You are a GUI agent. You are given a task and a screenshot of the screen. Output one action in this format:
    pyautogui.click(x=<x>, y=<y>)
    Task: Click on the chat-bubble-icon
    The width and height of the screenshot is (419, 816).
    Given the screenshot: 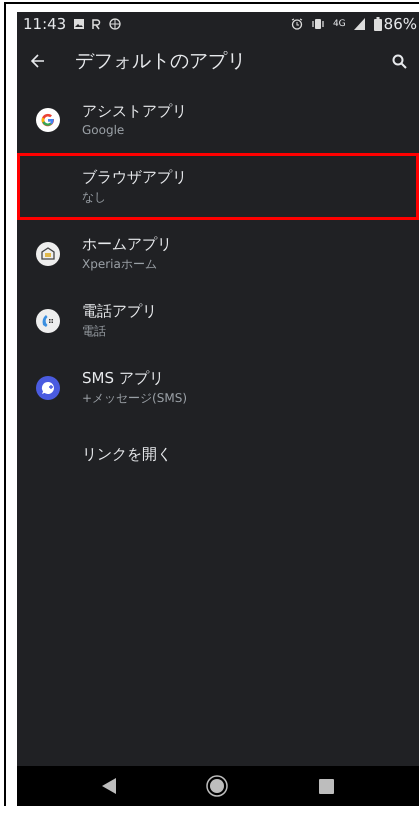 What is the action you would take?
    pyautogui.click(x=48, y=388)
    